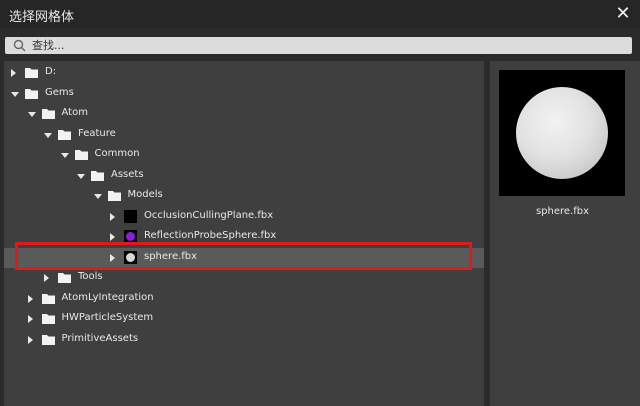 The width and height of the screenshot is (640, 406). I want to click on tree-file-row: ReflectionProbeSphere.fbx, so click(244, 237).